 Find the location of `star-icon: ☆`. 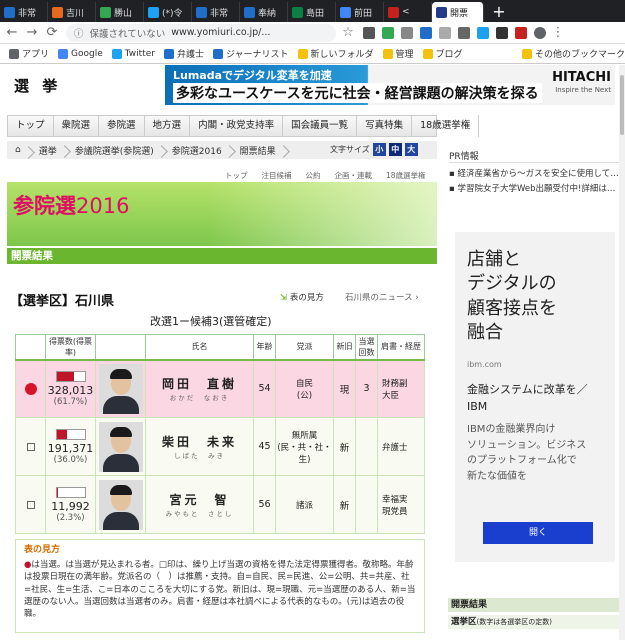

star-icon: ☆ is located at coordinates (348, 32).